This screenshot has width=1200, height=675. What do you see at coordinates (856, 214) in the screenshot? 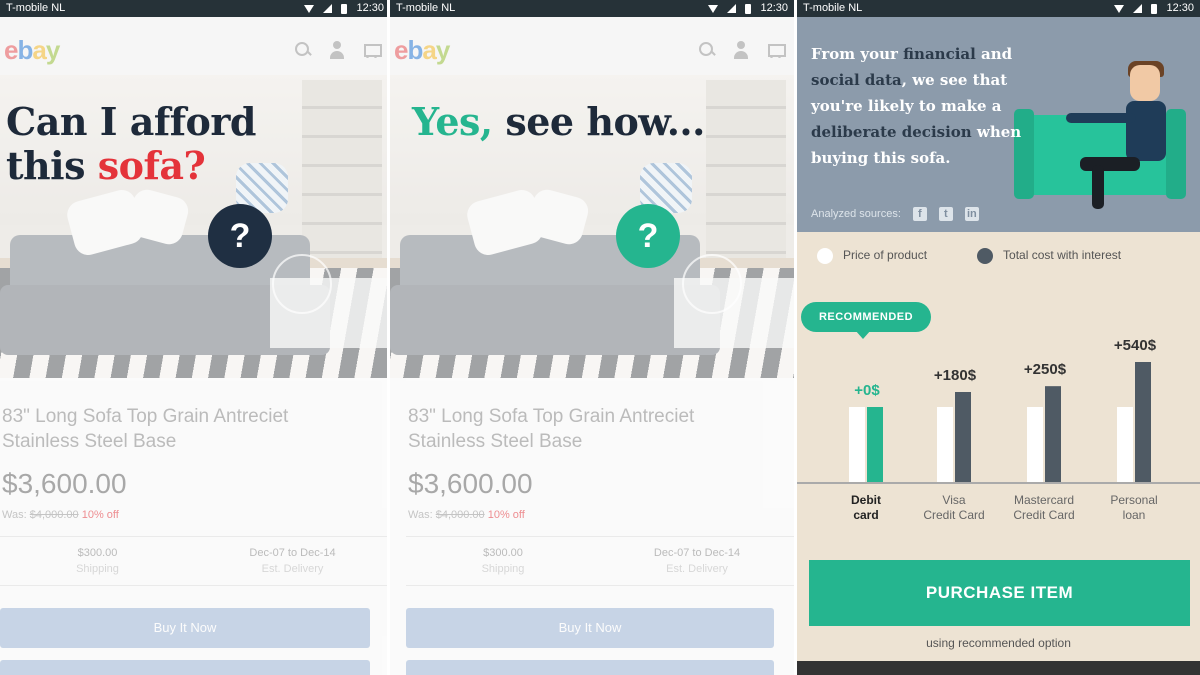
I see `sources-label: Analyzed sources:` at bounding box center [856, 214].